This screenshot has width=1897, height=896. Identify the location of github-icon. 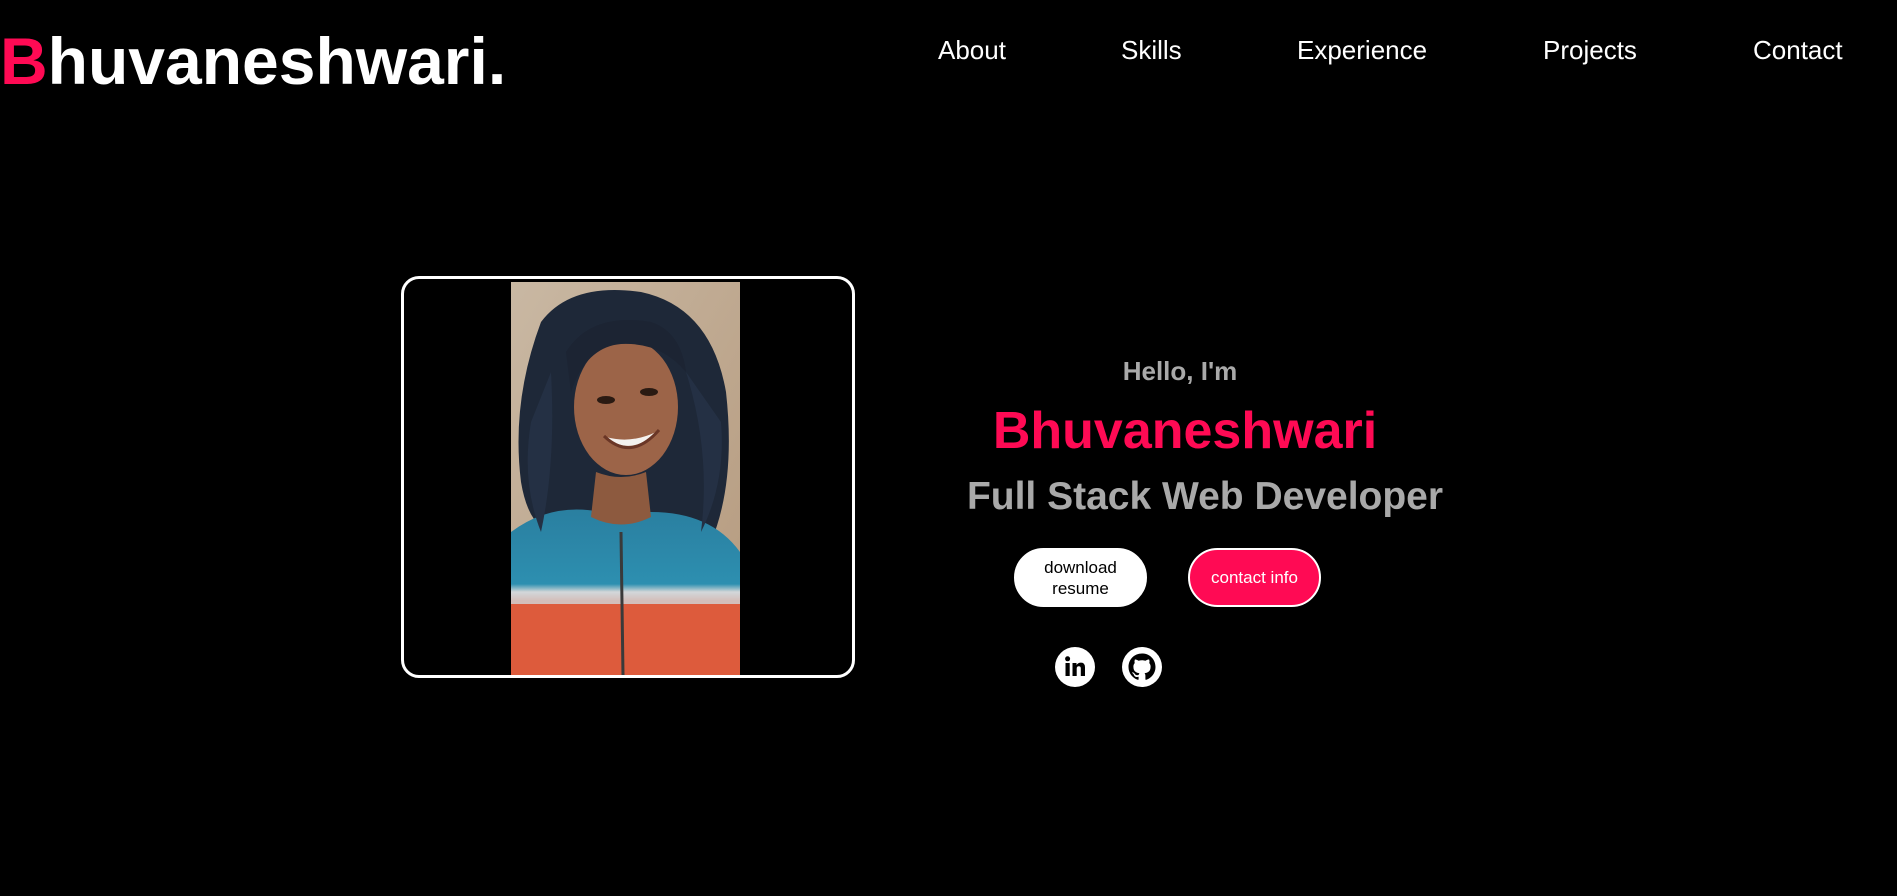
(1142, 667).